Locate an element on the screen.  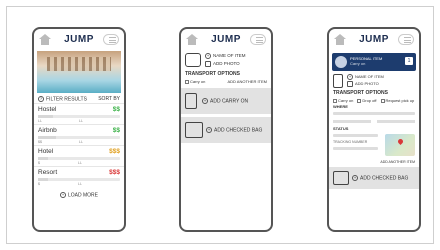
listing-row: Airbnb $$ is located at coordinates (79, 130).